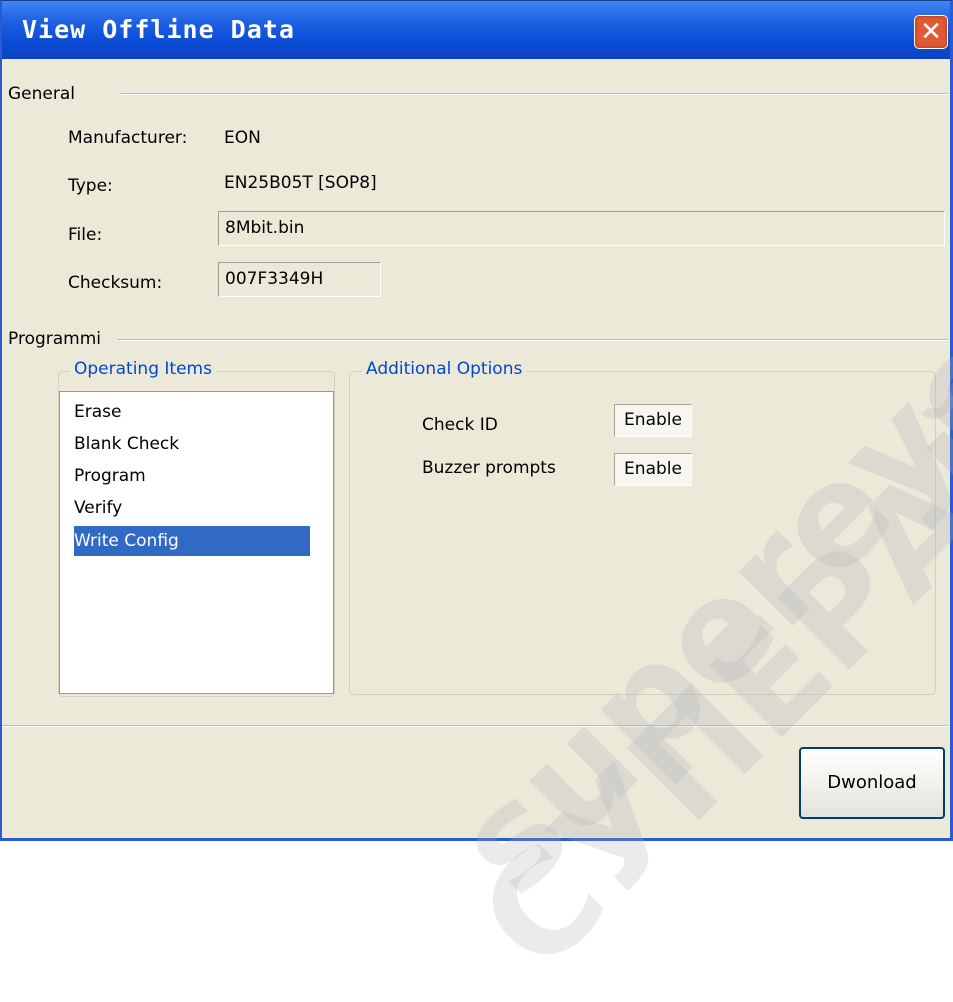 The image size is (953, 1002). I want to click on file-label: File:, so click(85, 235).